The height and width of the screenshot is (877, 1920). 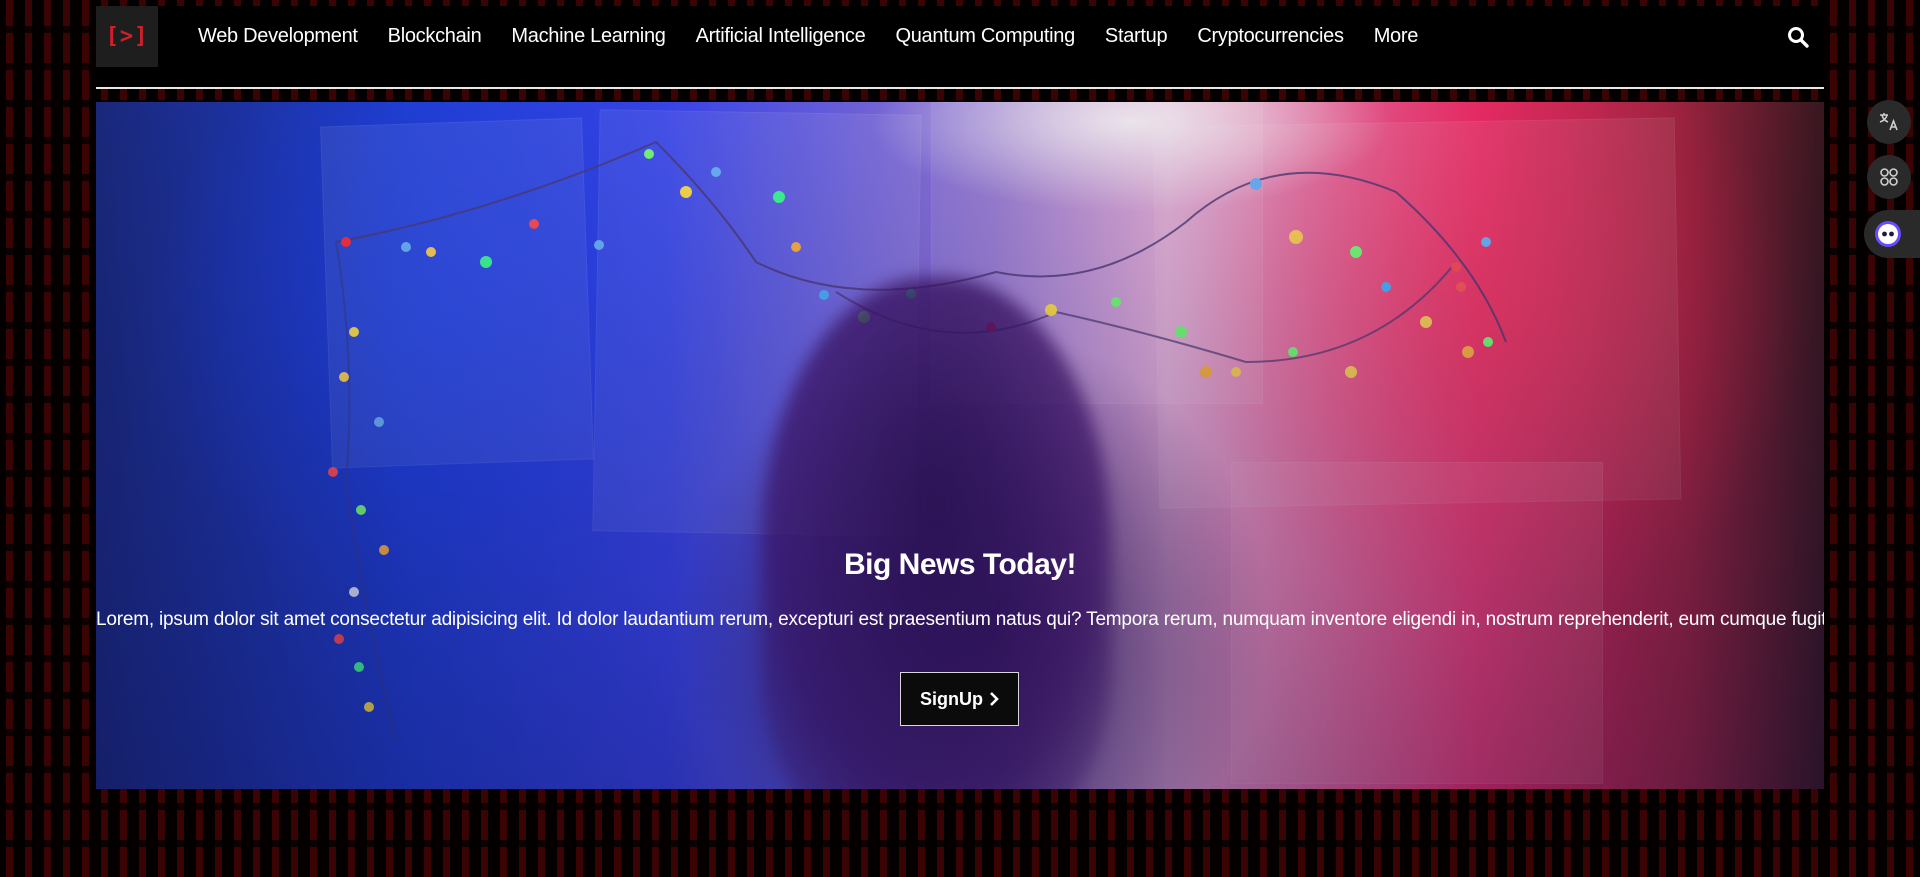 I want to click on nav-item-startup: Startup, so click(x=1136, y=36).